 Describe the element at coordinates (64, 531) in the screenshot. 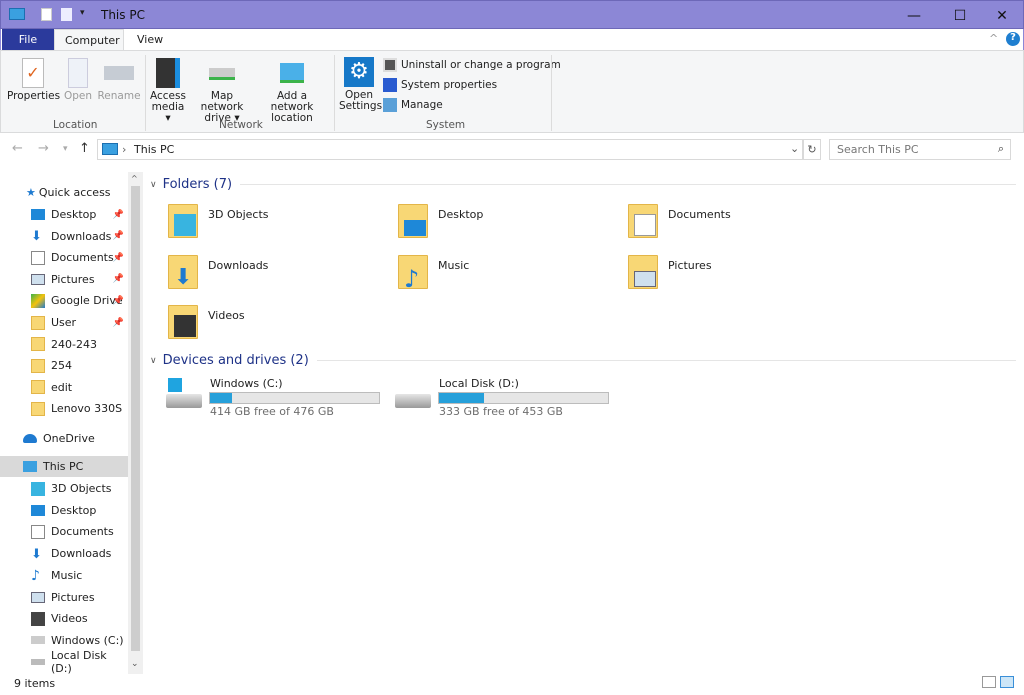

I see `nav-item: Documents` at that location.